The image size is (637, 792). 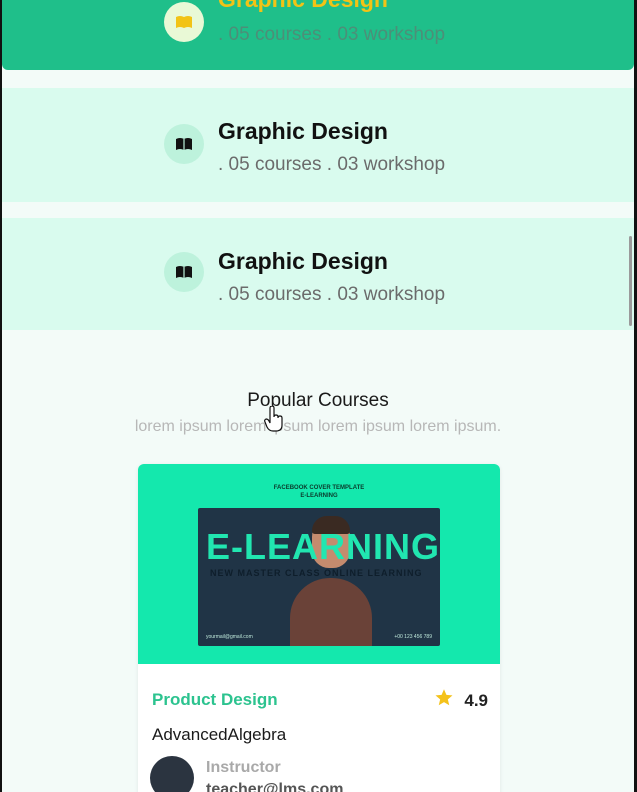 What do you see at coordinates (444, 700) in the screenshot?
I see `star-icon` at bounding box center [444, 700].